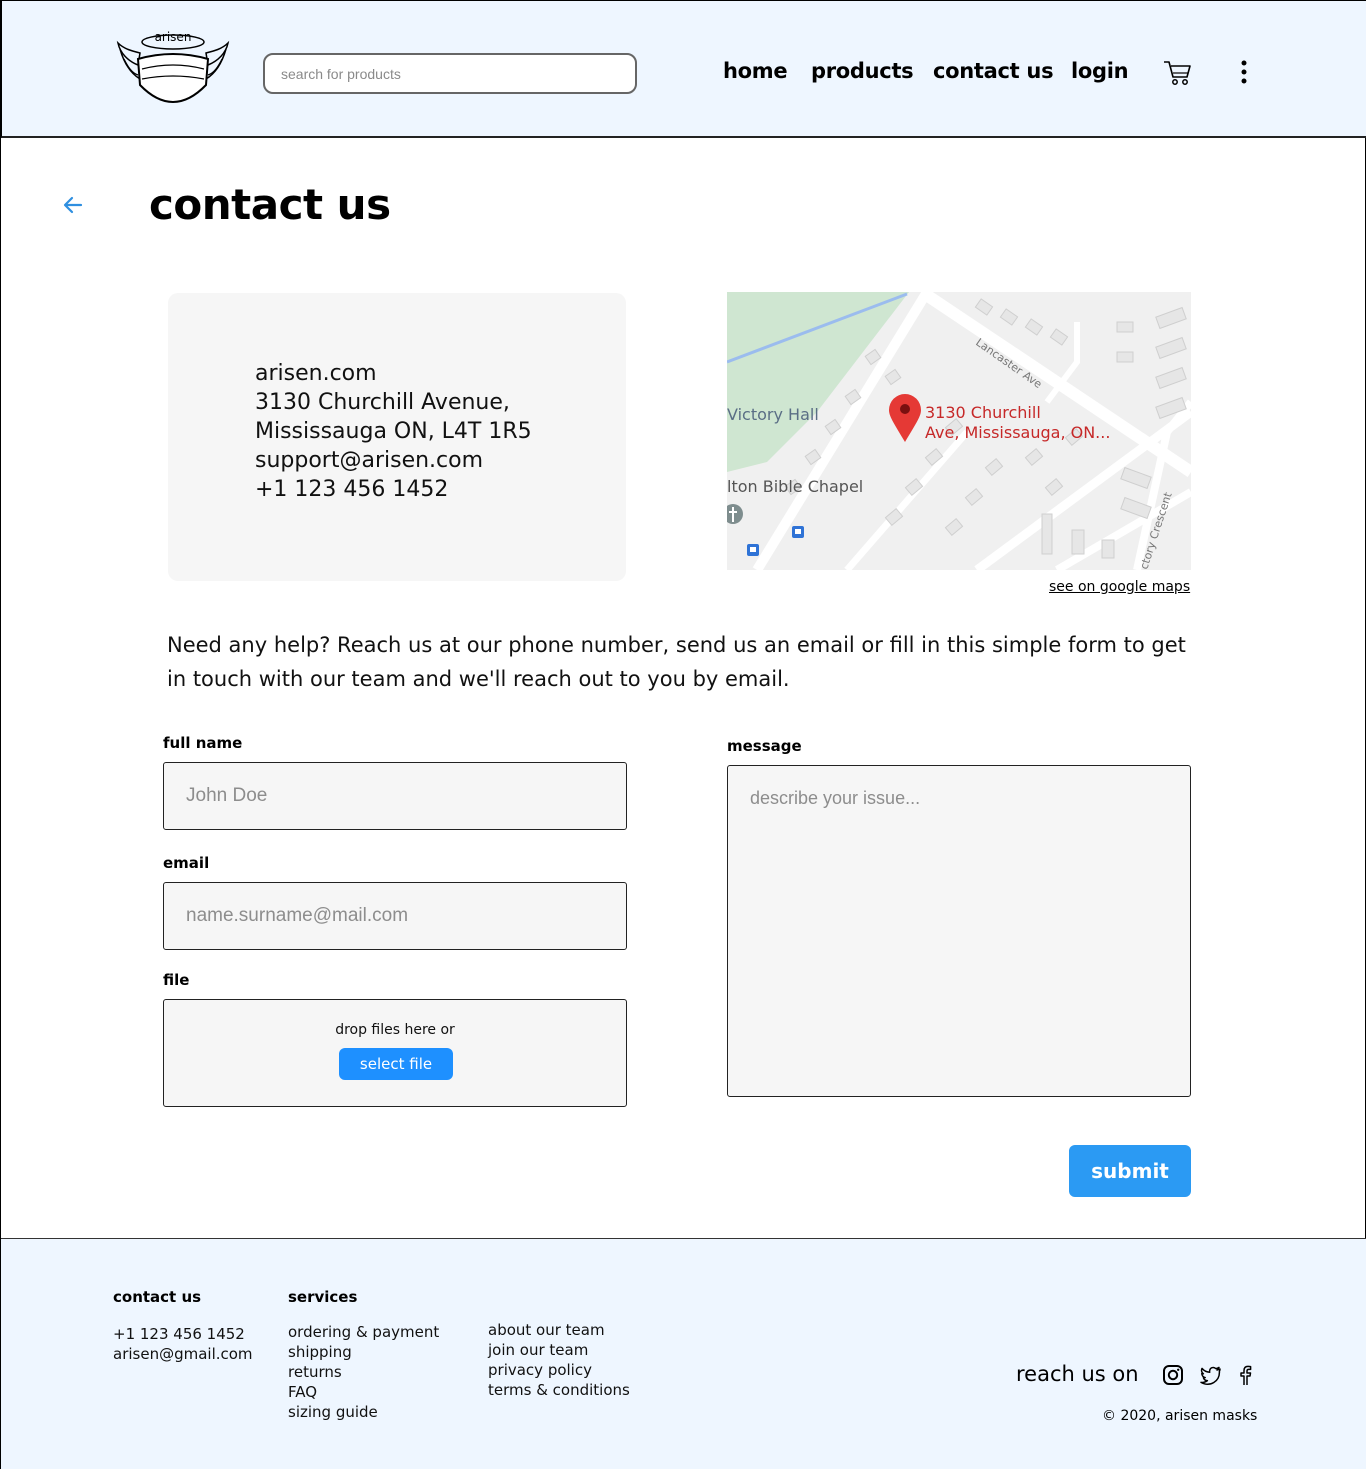  Describe the element at coordinates (73, 205) in the screenshot. I see `back-arrow-icon` at that location.